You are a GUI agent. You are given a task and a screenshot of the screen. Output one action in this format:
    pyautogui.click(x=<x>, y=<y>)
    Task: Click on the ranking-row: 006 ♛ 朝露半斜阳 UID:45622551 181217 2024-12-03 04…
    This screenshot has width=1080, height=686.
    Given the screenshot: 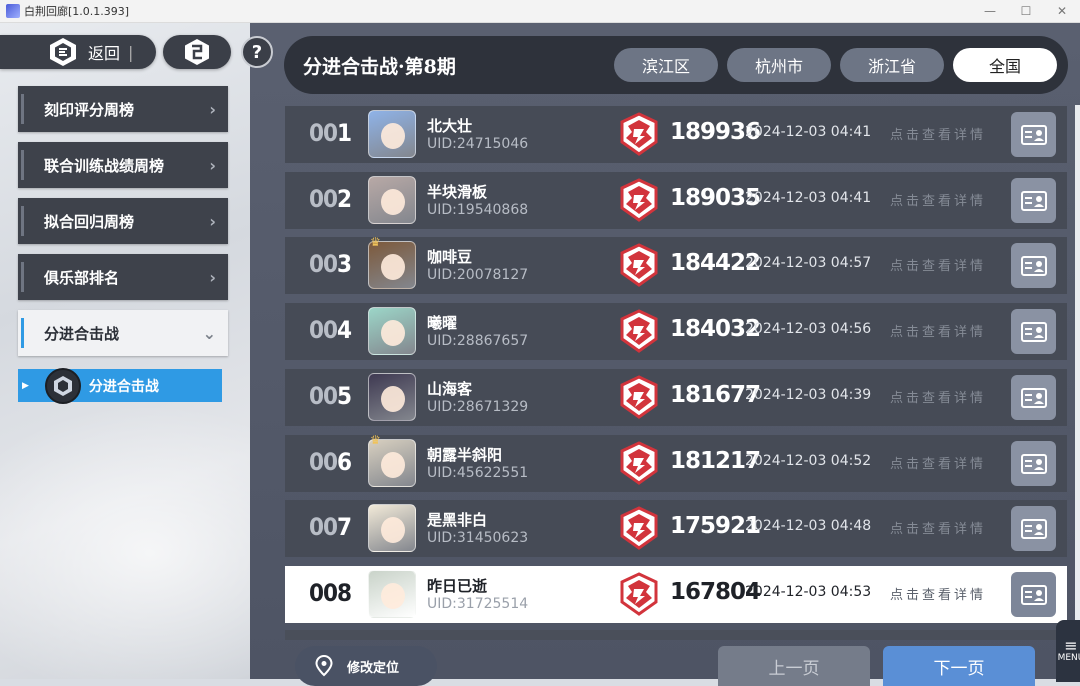 What is the action you would take?
    pyautogui.click(x=676, y=462)
    